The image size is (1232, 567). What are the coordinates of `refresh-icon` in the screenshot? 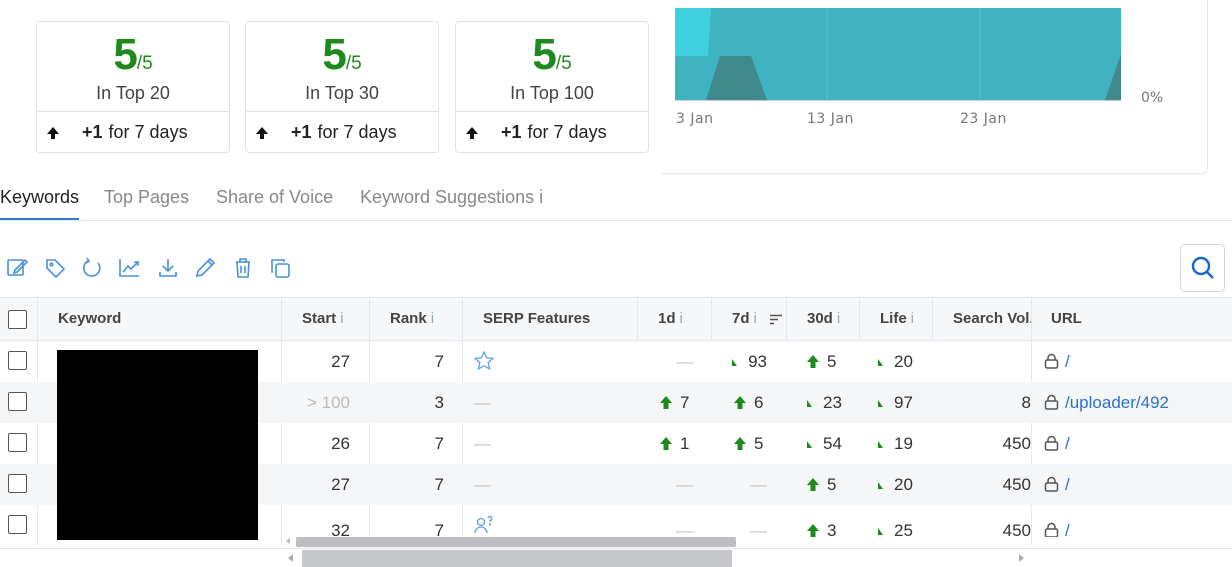 It's located at (92, 268).